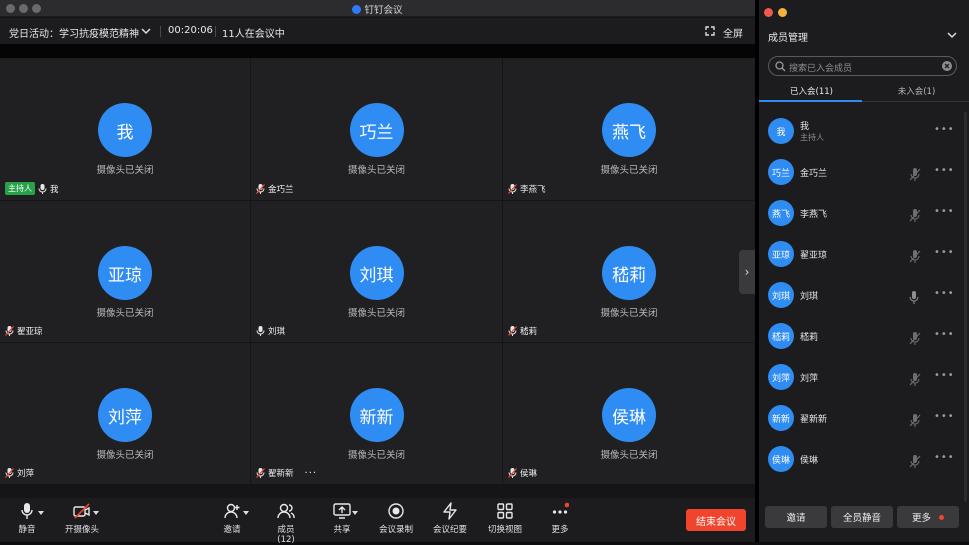 This screenshot has height=545, width=969. What do you see at coordinates (629, 413) in the screenshot?
I see `video-tile: 侯琳 摄像头已关闭 侯琳` at bounding box center [629, 413].